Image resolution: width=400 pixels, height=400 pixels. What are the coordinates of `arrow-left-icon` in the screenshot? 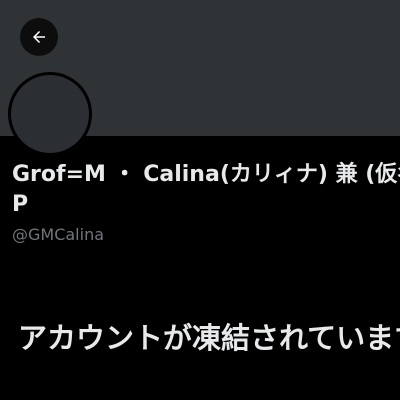 It's located at (39, 37).